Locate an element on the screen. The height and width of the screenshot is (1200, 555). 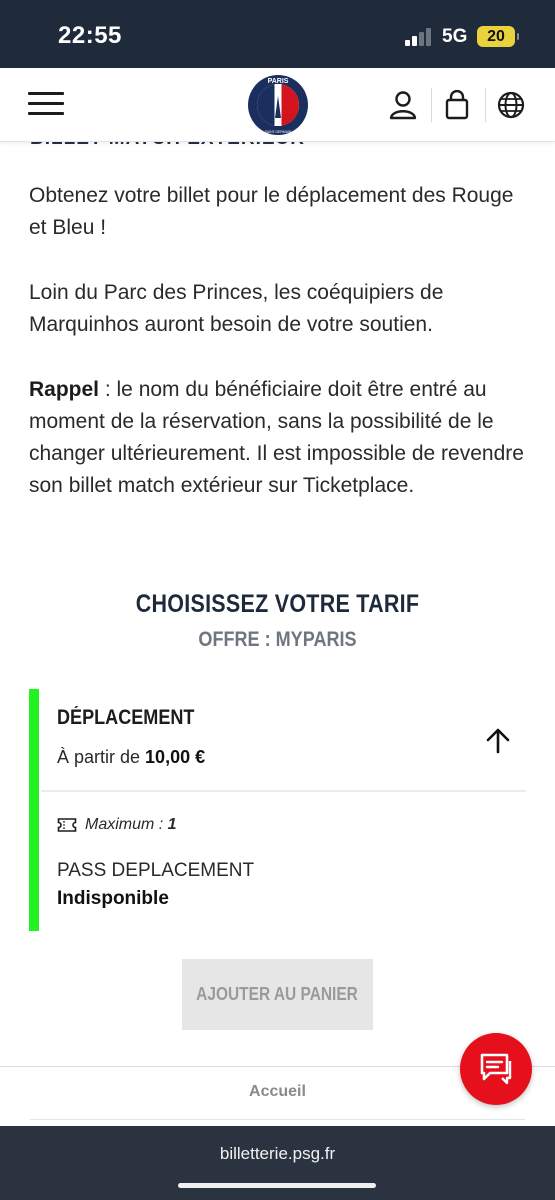
browser-url-bar: billetterie.psg.fr is located at coordinates (277, 1163).